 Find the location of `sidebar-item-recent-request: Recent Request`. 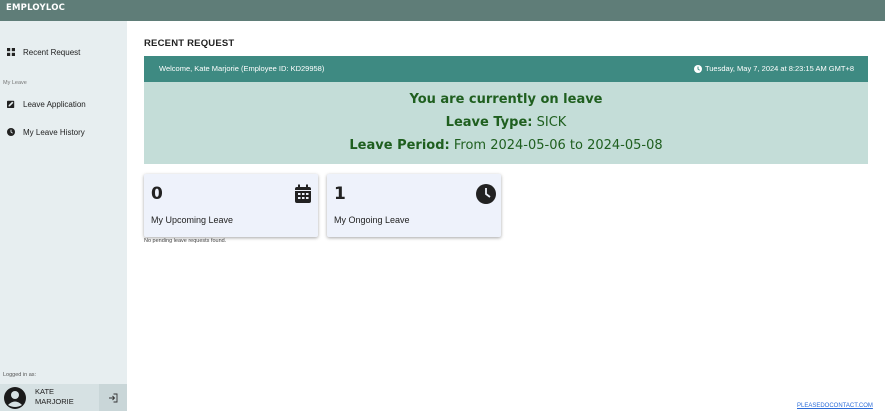

sidebar-item-recent-request: Recent Request is located at coordinates (63, 52).